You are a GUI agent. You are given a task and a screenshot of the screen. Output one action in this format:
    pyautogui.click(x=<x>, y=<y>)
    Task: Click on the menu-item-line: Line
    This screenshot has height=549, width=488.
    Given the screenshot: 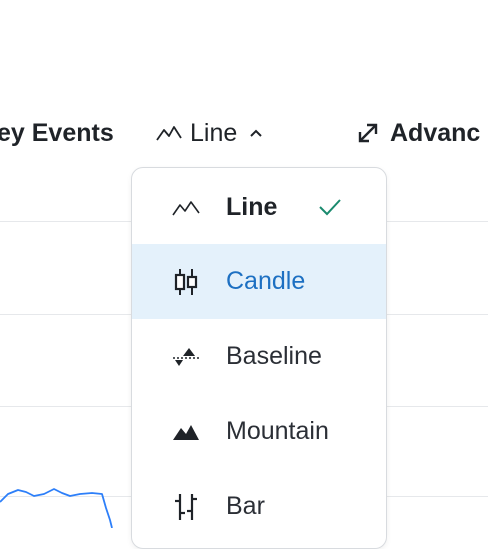 What is the action you would take?
    pyautogui.click(x=259, y=207)
    